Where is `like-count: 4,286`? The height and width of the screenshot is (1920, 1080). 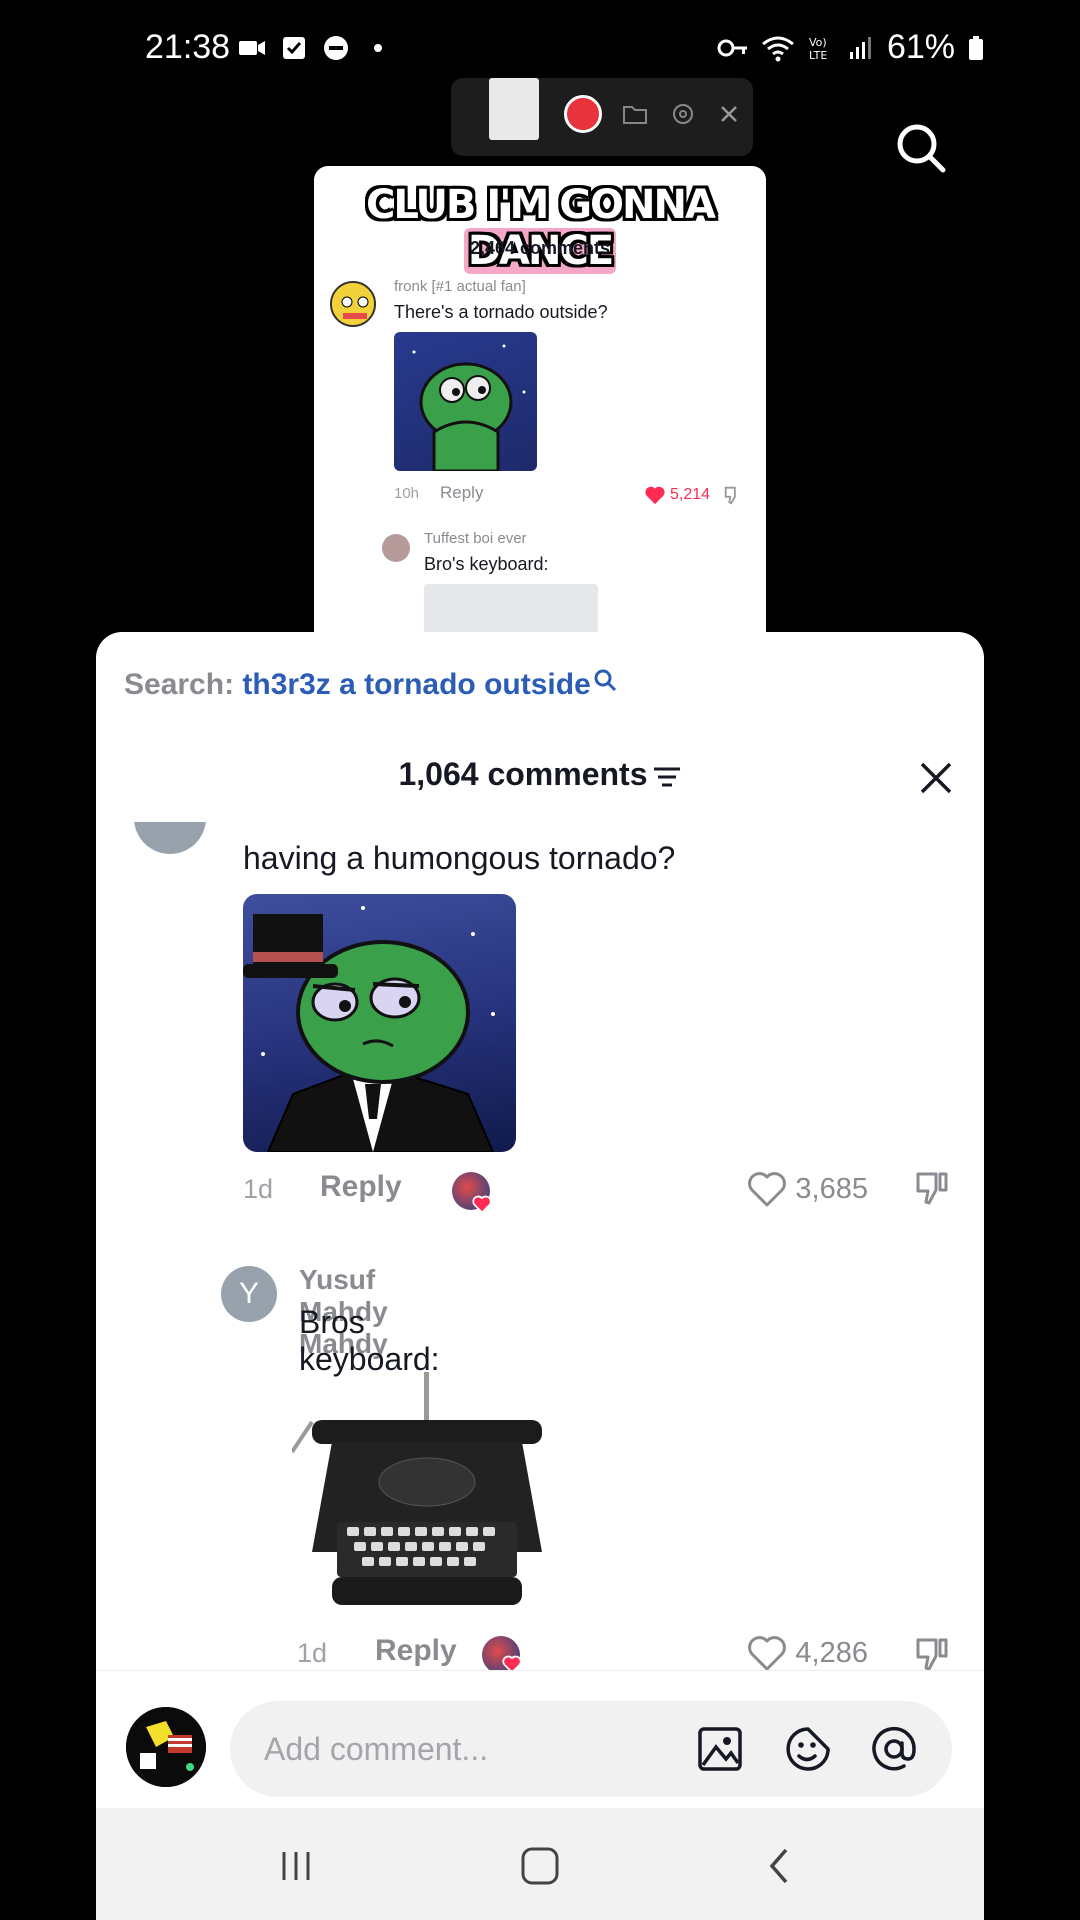 like-count: 4,286 is located at coordinates (831, 1652).